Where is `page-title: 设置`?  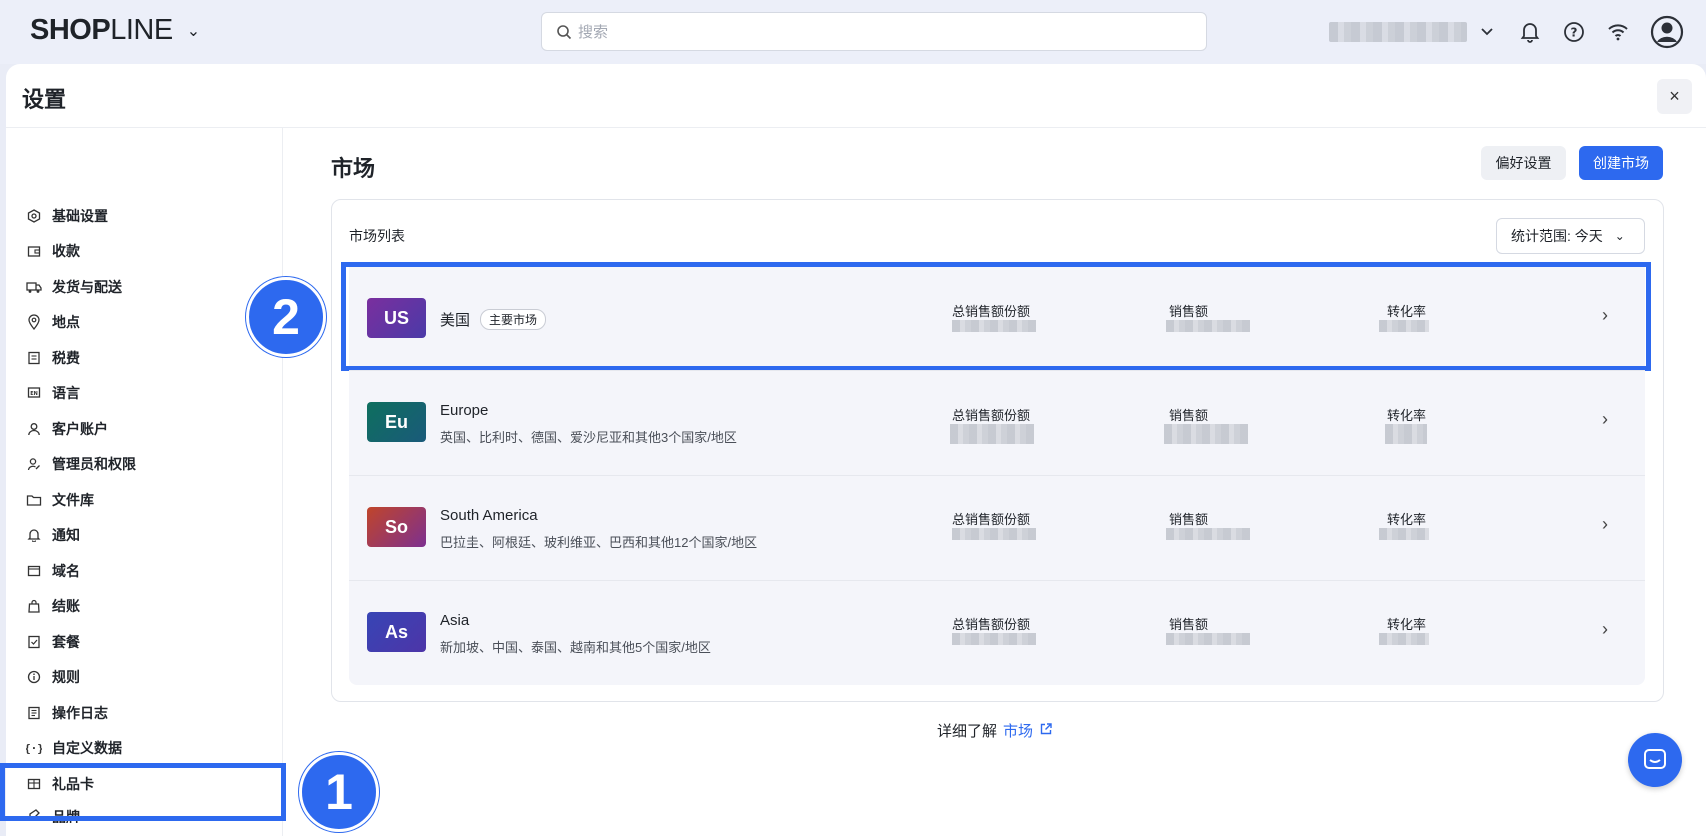 page-title: 设置 is located at coordinates (44, 99).